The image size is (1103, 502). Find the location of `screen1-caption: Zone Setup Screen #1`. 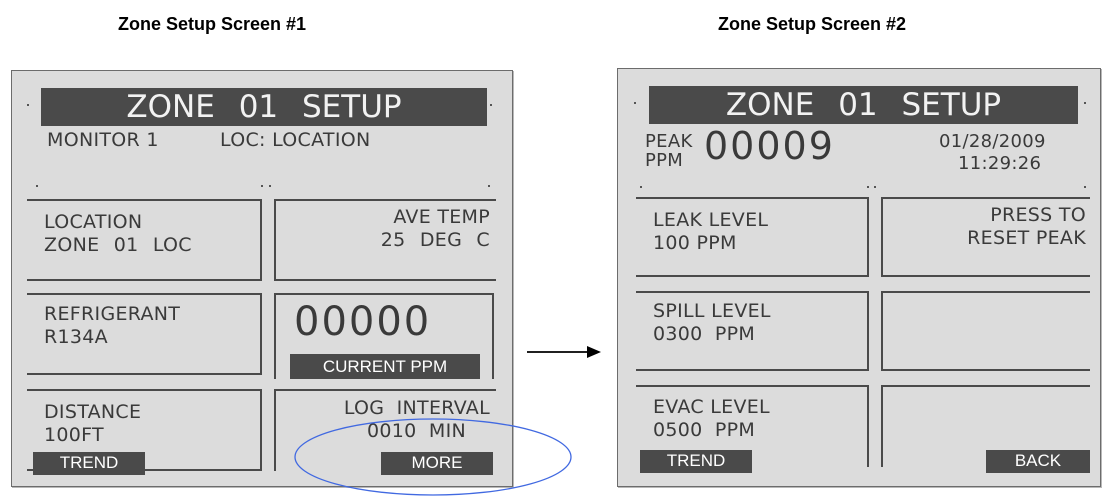

screen1-caption: Zone Setup Screen #1 is located at coordinates (212, 24).